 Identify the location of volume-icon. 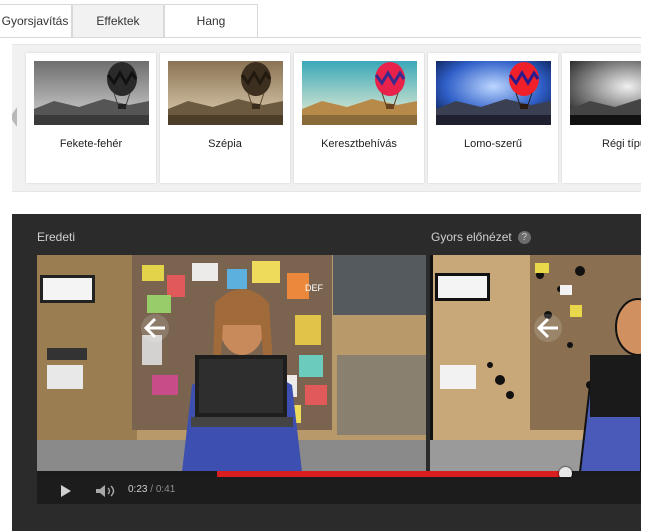
(106, 491).